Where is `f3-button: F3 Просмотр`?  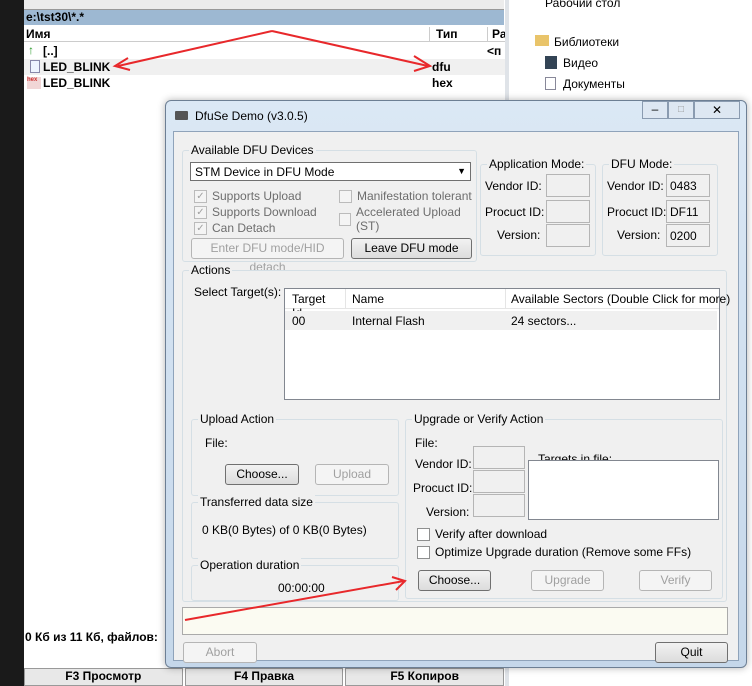 f3-button: F3 Просмотр is located at coordinates (103, 677).